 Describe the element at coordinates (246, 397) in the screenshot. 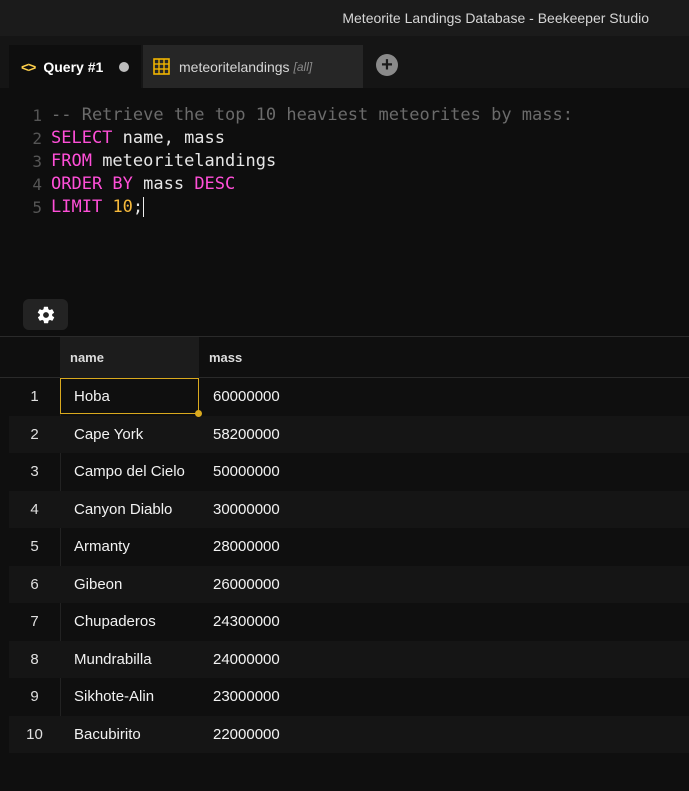

I see `cell-mass: 60000000` at that location.